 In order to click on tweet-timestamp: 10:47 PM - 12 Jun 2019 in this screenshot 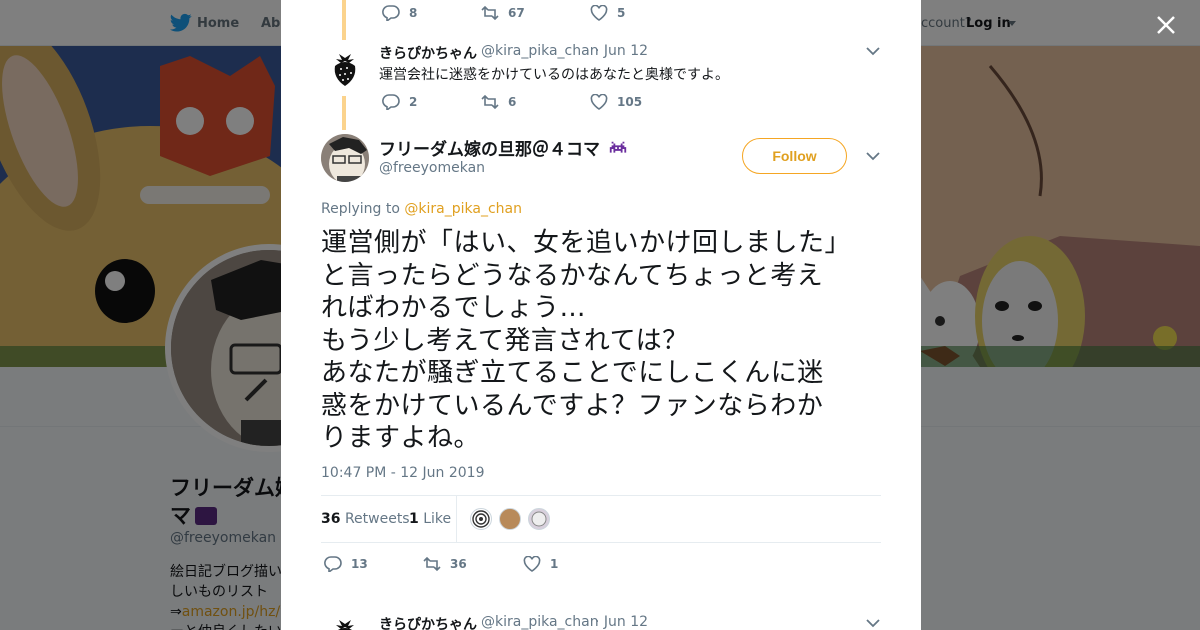, I will do `click(403, 473)`.